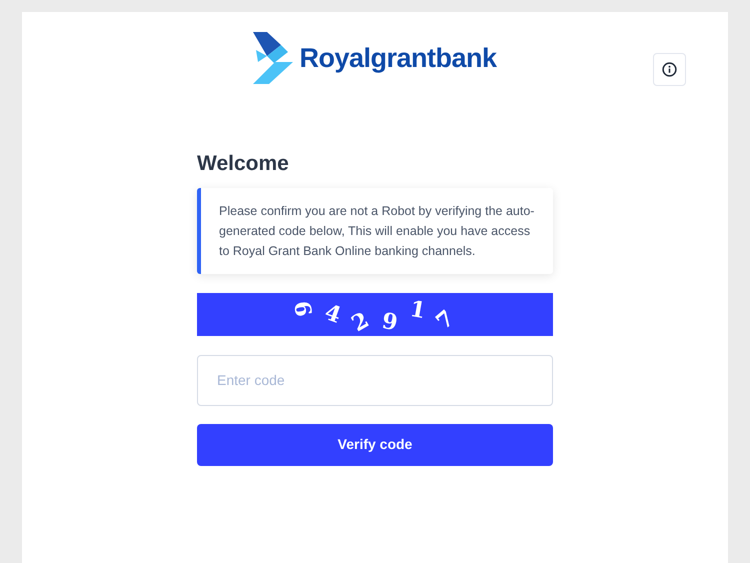  I want to click on captcha-character: 2, so click(360, 322).